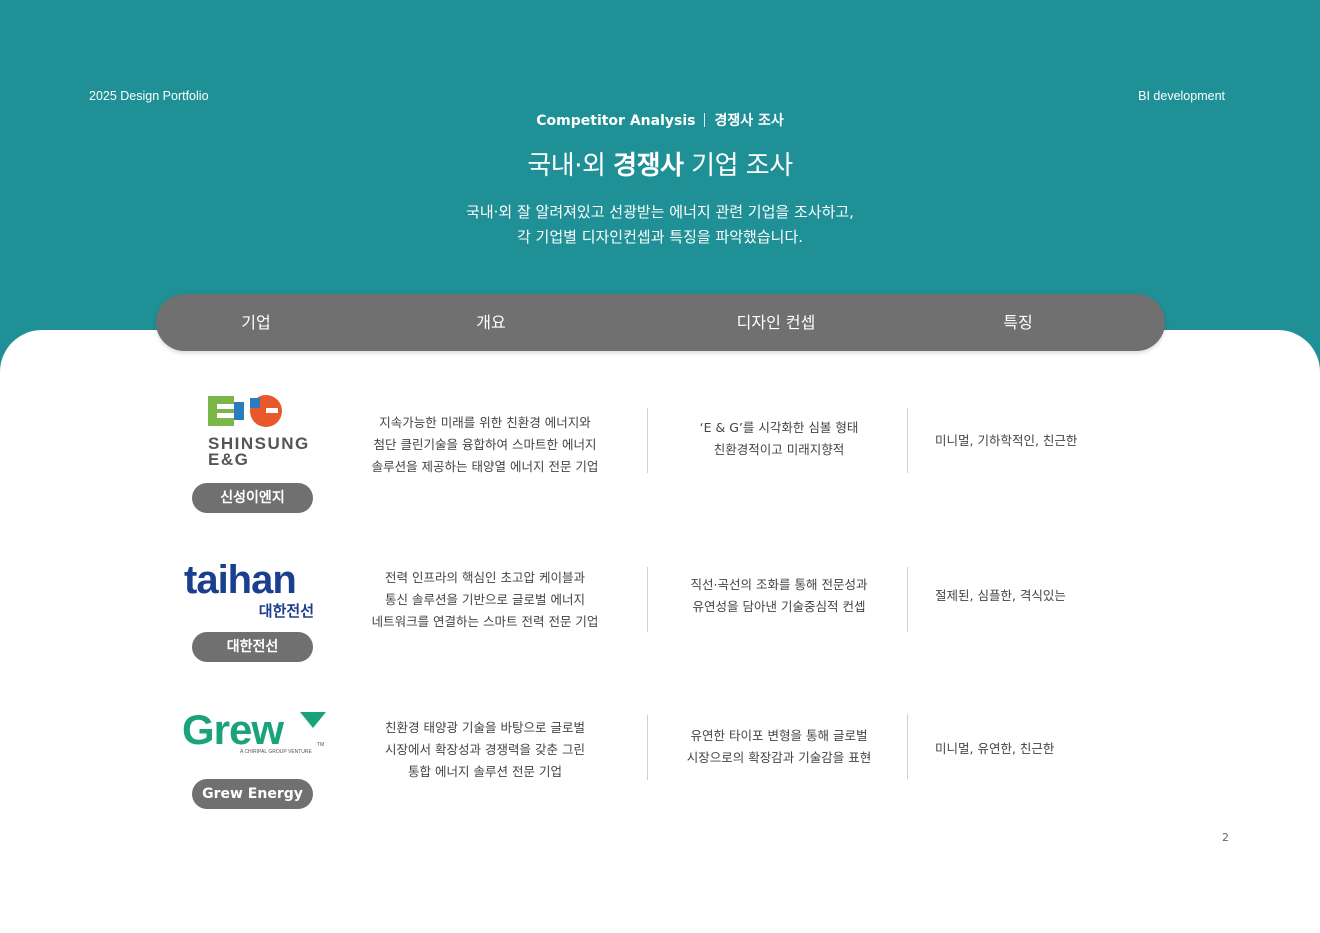 Image resolution: width=1320 pixels, height=933 pixels. I want to click on section-kicker: Competitor Analysis 경쟁사 조사, so click(660, 120).